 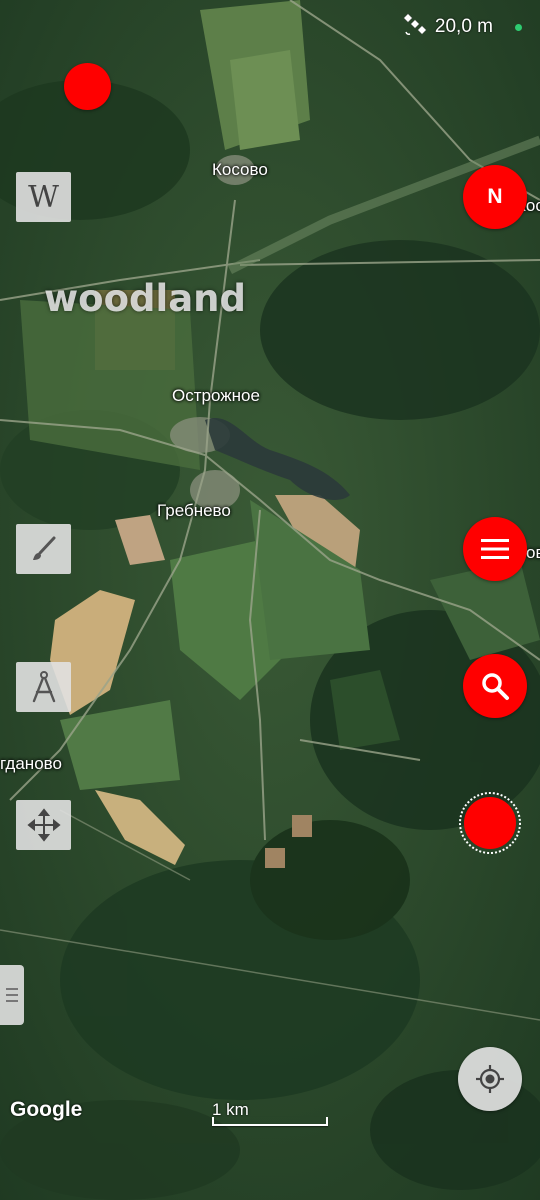 I want to click on locate-icon, so click(x=490, y=1079).